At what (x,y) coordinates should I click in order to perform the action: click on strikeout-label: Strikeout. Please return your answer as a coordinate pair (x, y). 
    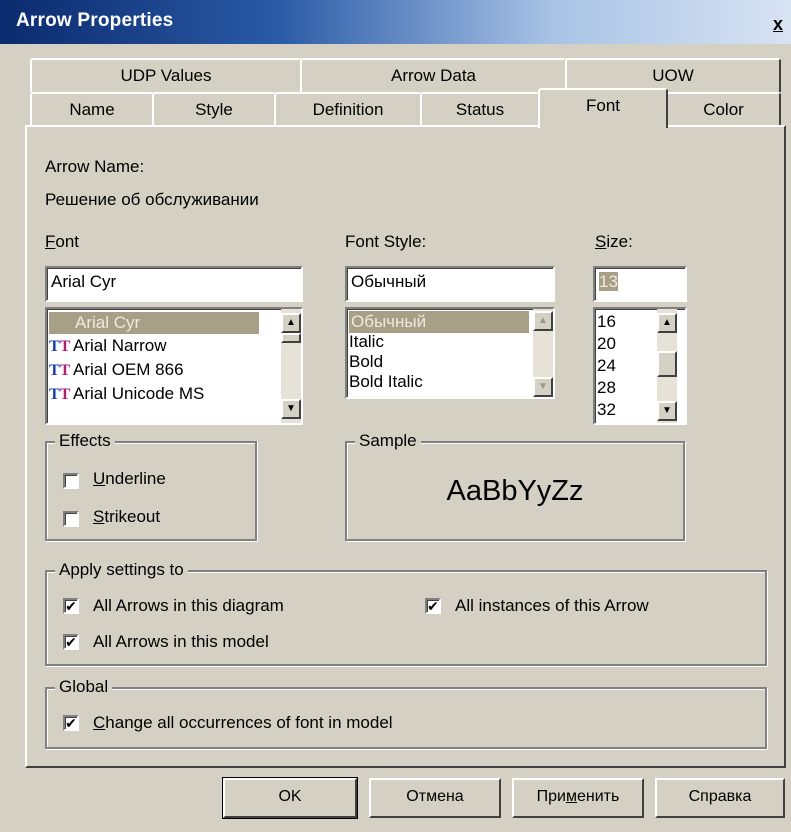
    Looking at the image, I should click on (126, 517).